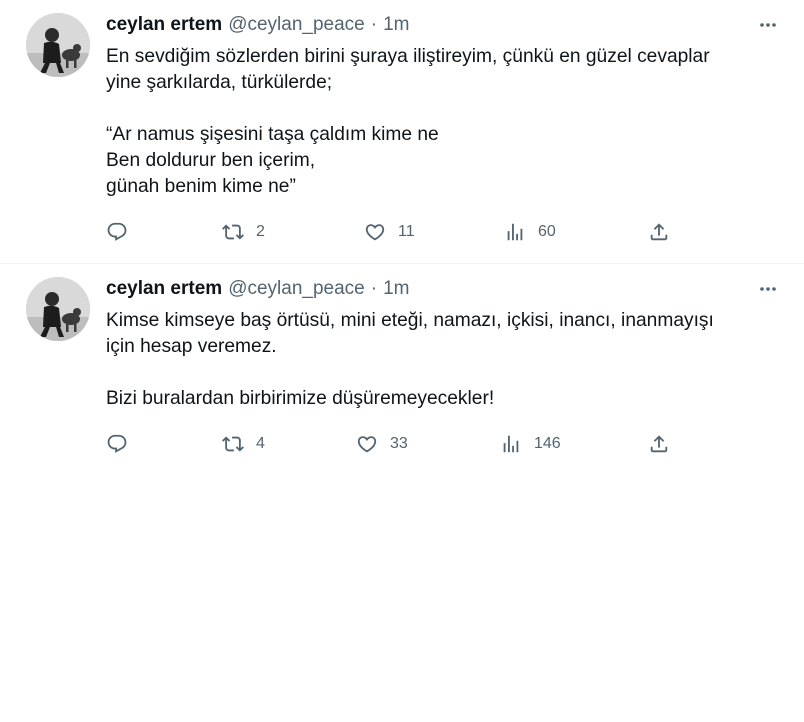  I want to click on retweet-count: 2, so click(260, 231).